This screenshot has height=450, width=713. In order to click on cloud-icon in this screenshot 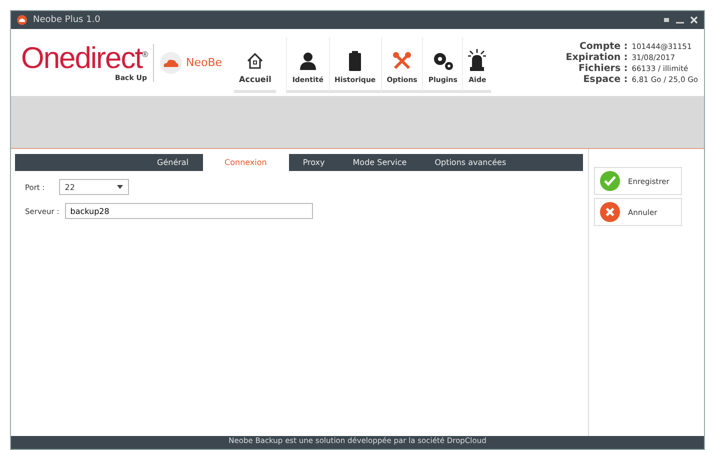, I will do `click(170, 62)`.